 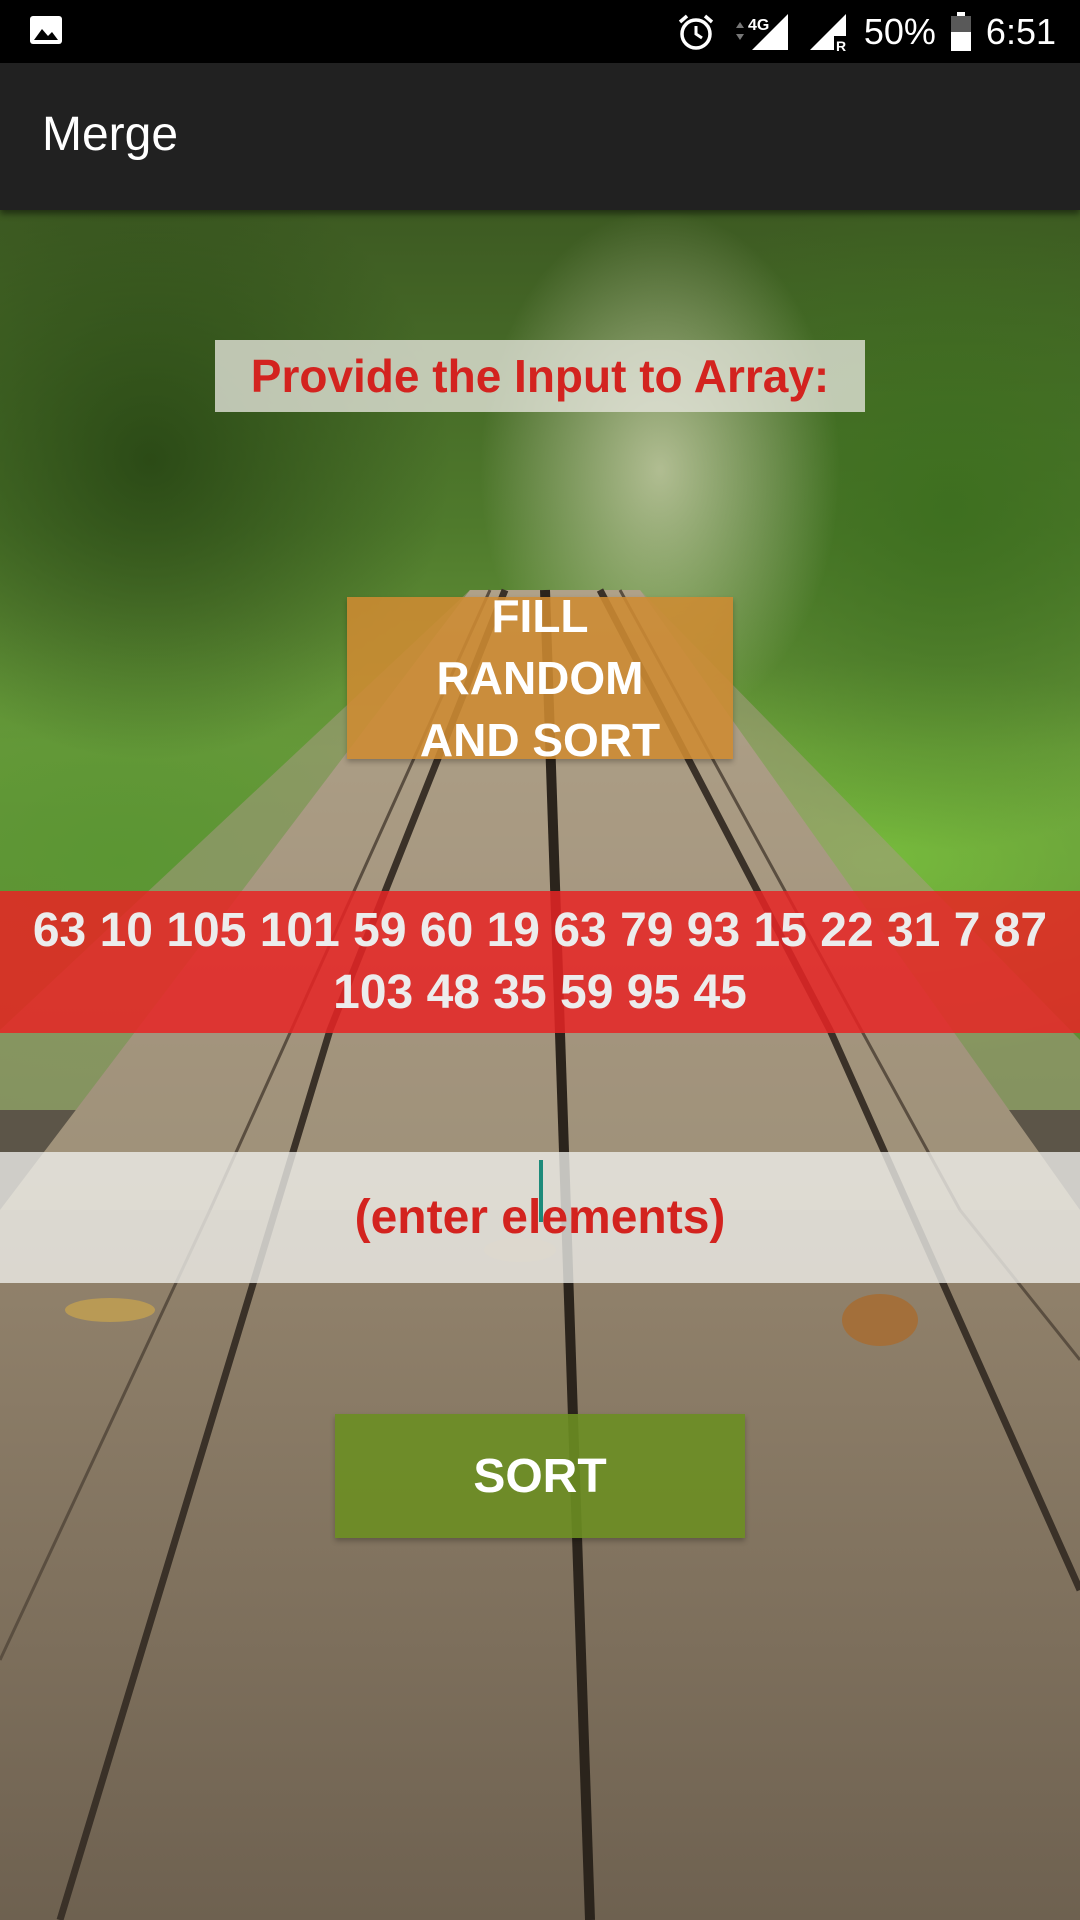 What do you see at coordinates (758, 25) in the screenshot?
I see `network-type-label: 4G` at bounding box center [758, 25].